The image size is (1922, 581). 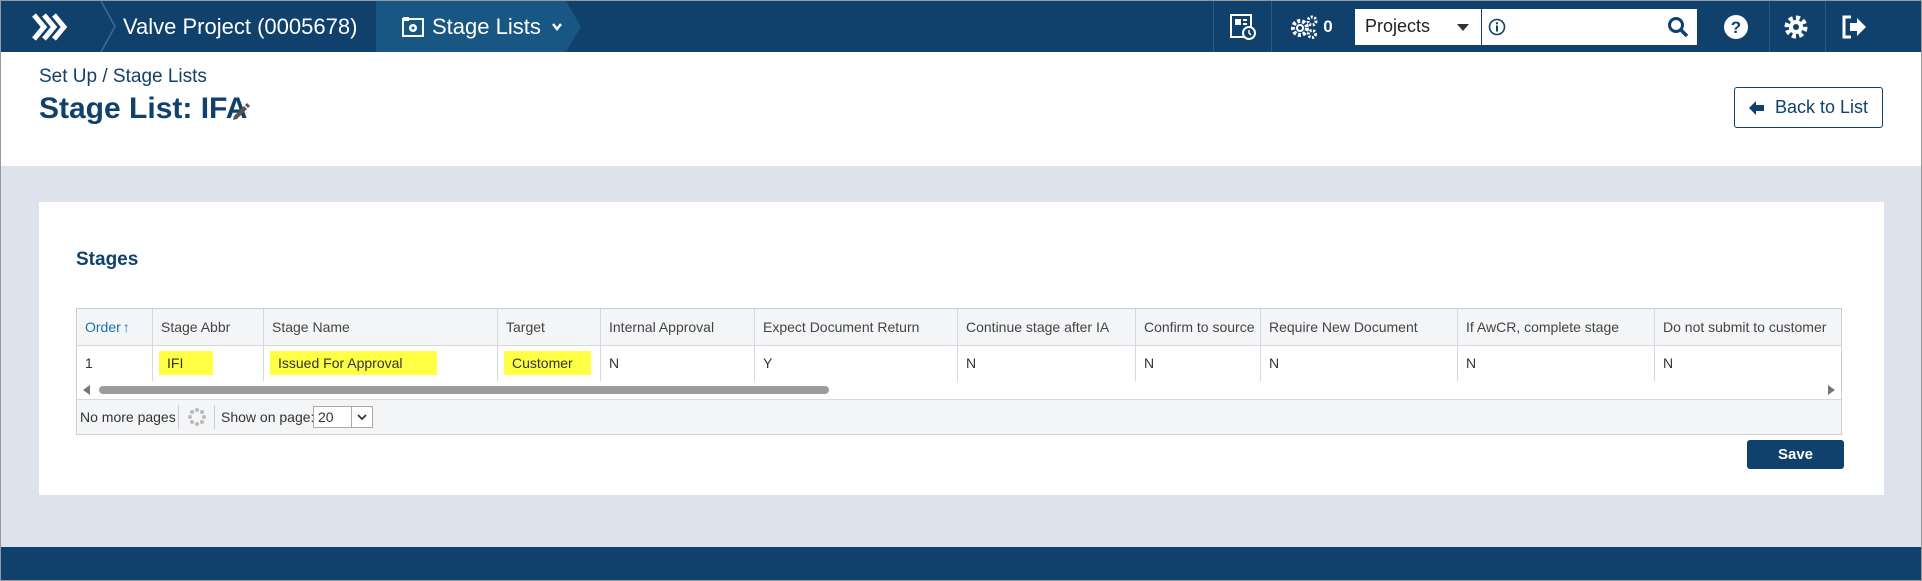 I want to click on footer-bar, so click(x=961, y=563).